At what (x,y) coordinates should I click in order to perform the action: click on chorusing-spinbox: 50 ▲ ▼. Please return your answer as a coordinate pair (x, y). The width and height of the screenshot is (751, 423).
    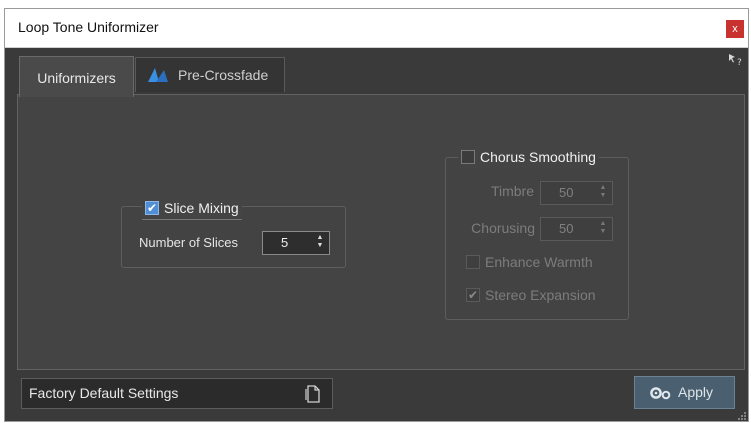
    Looking at the image, I should click on (576, 229).